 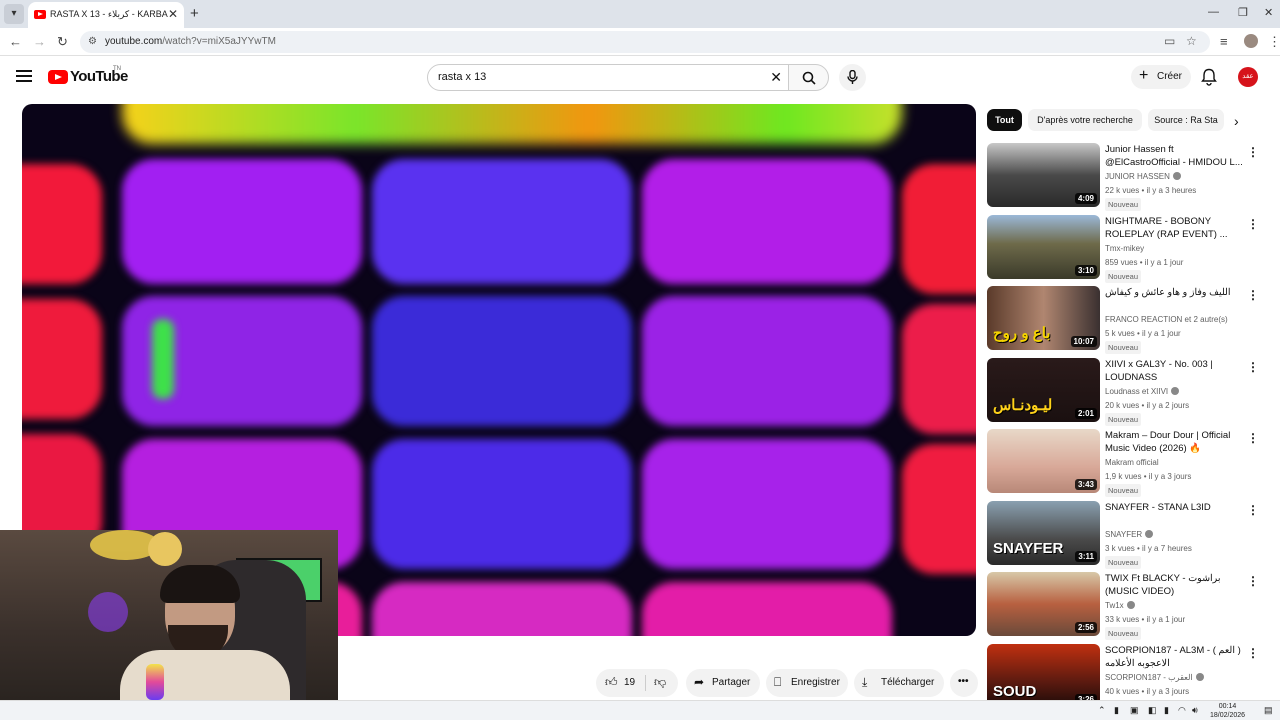 What do you see at coordinates (1243, 12) in the screenshot?
I see `restore-window-icon: ❐` at bounding box center [1243, 12].